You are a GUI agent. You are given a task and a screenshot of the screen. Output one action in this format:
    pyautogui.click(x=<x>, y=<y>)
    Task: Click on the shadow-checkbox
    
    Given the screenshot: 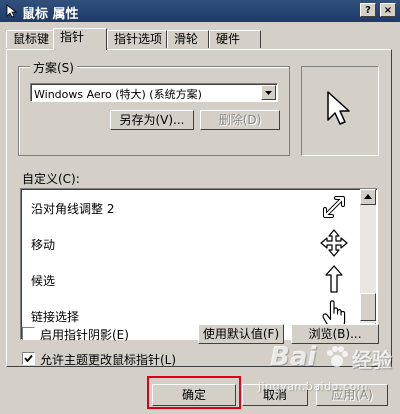 What is the action you would take?
    pyautogui.click(x=28, y=333)
    